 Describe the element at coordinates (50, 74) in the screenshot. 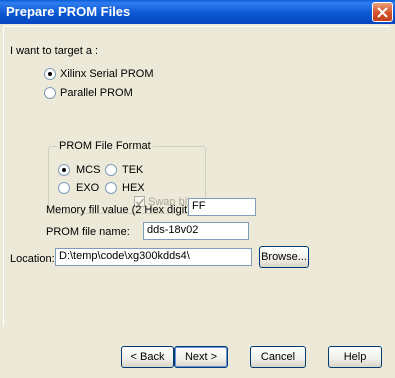

I see `radio-xilinx-serial-prom` at that location.